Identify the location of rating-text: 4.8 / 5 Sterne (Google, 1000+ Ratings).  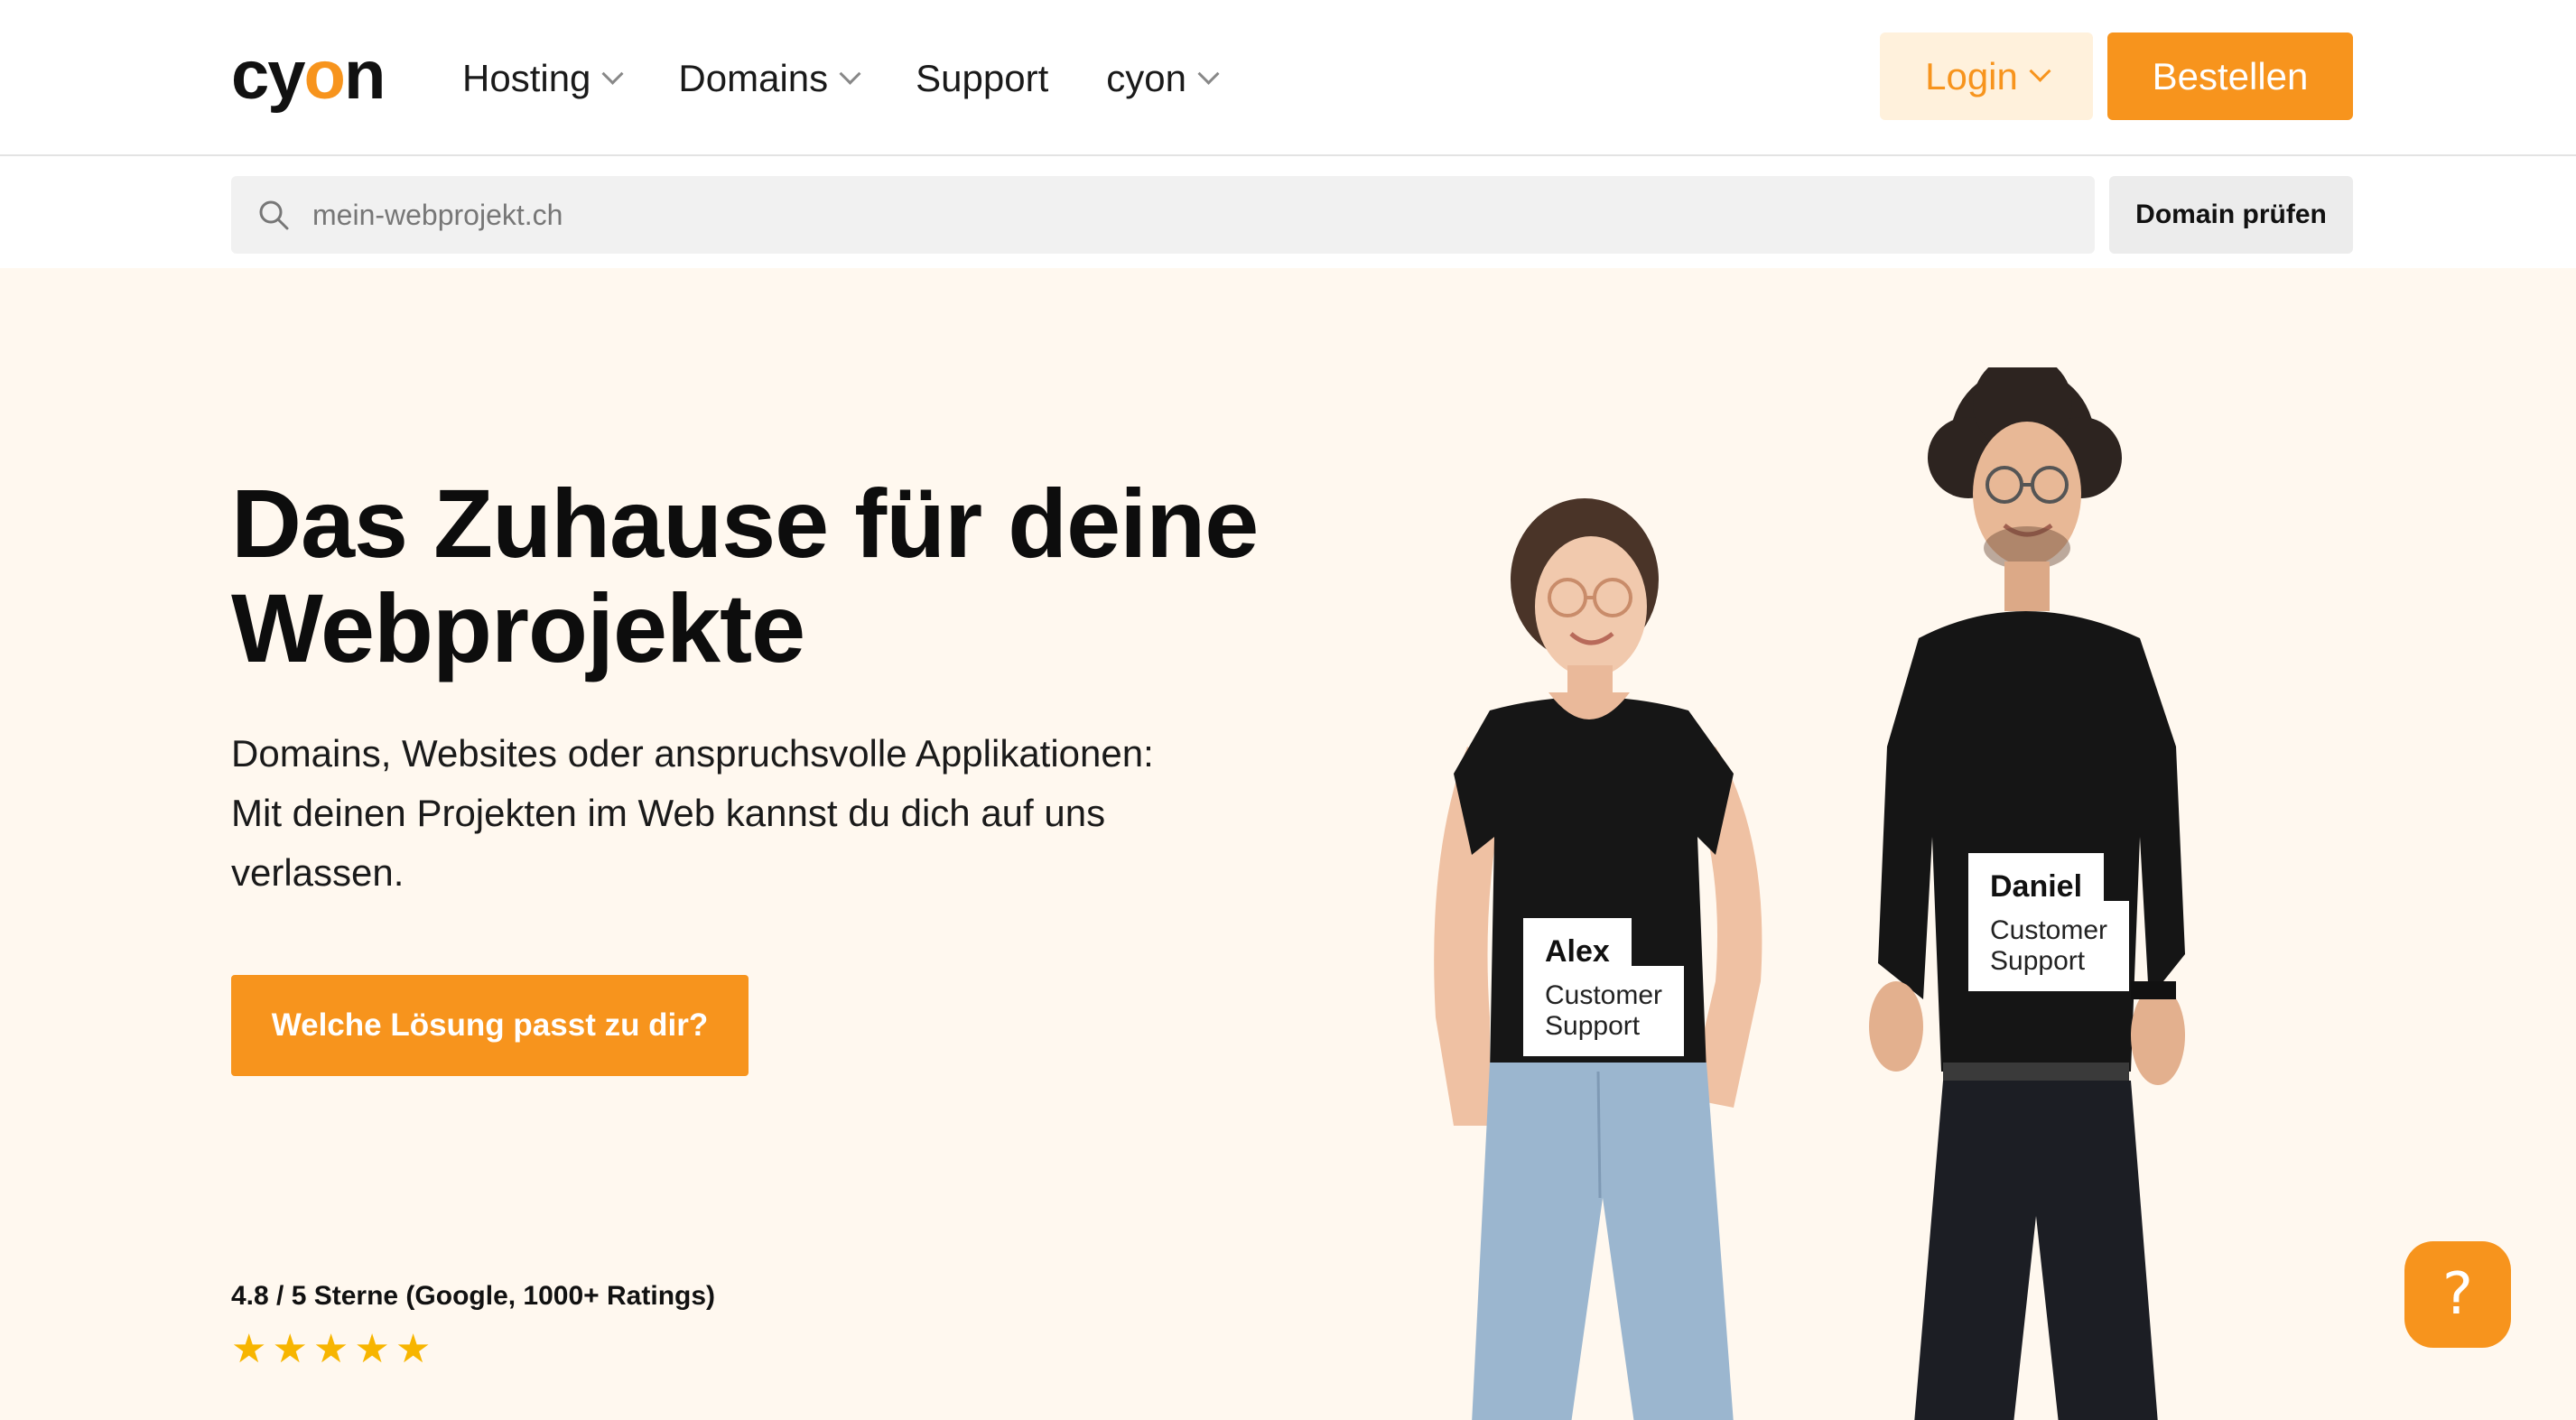
(473, 1296).